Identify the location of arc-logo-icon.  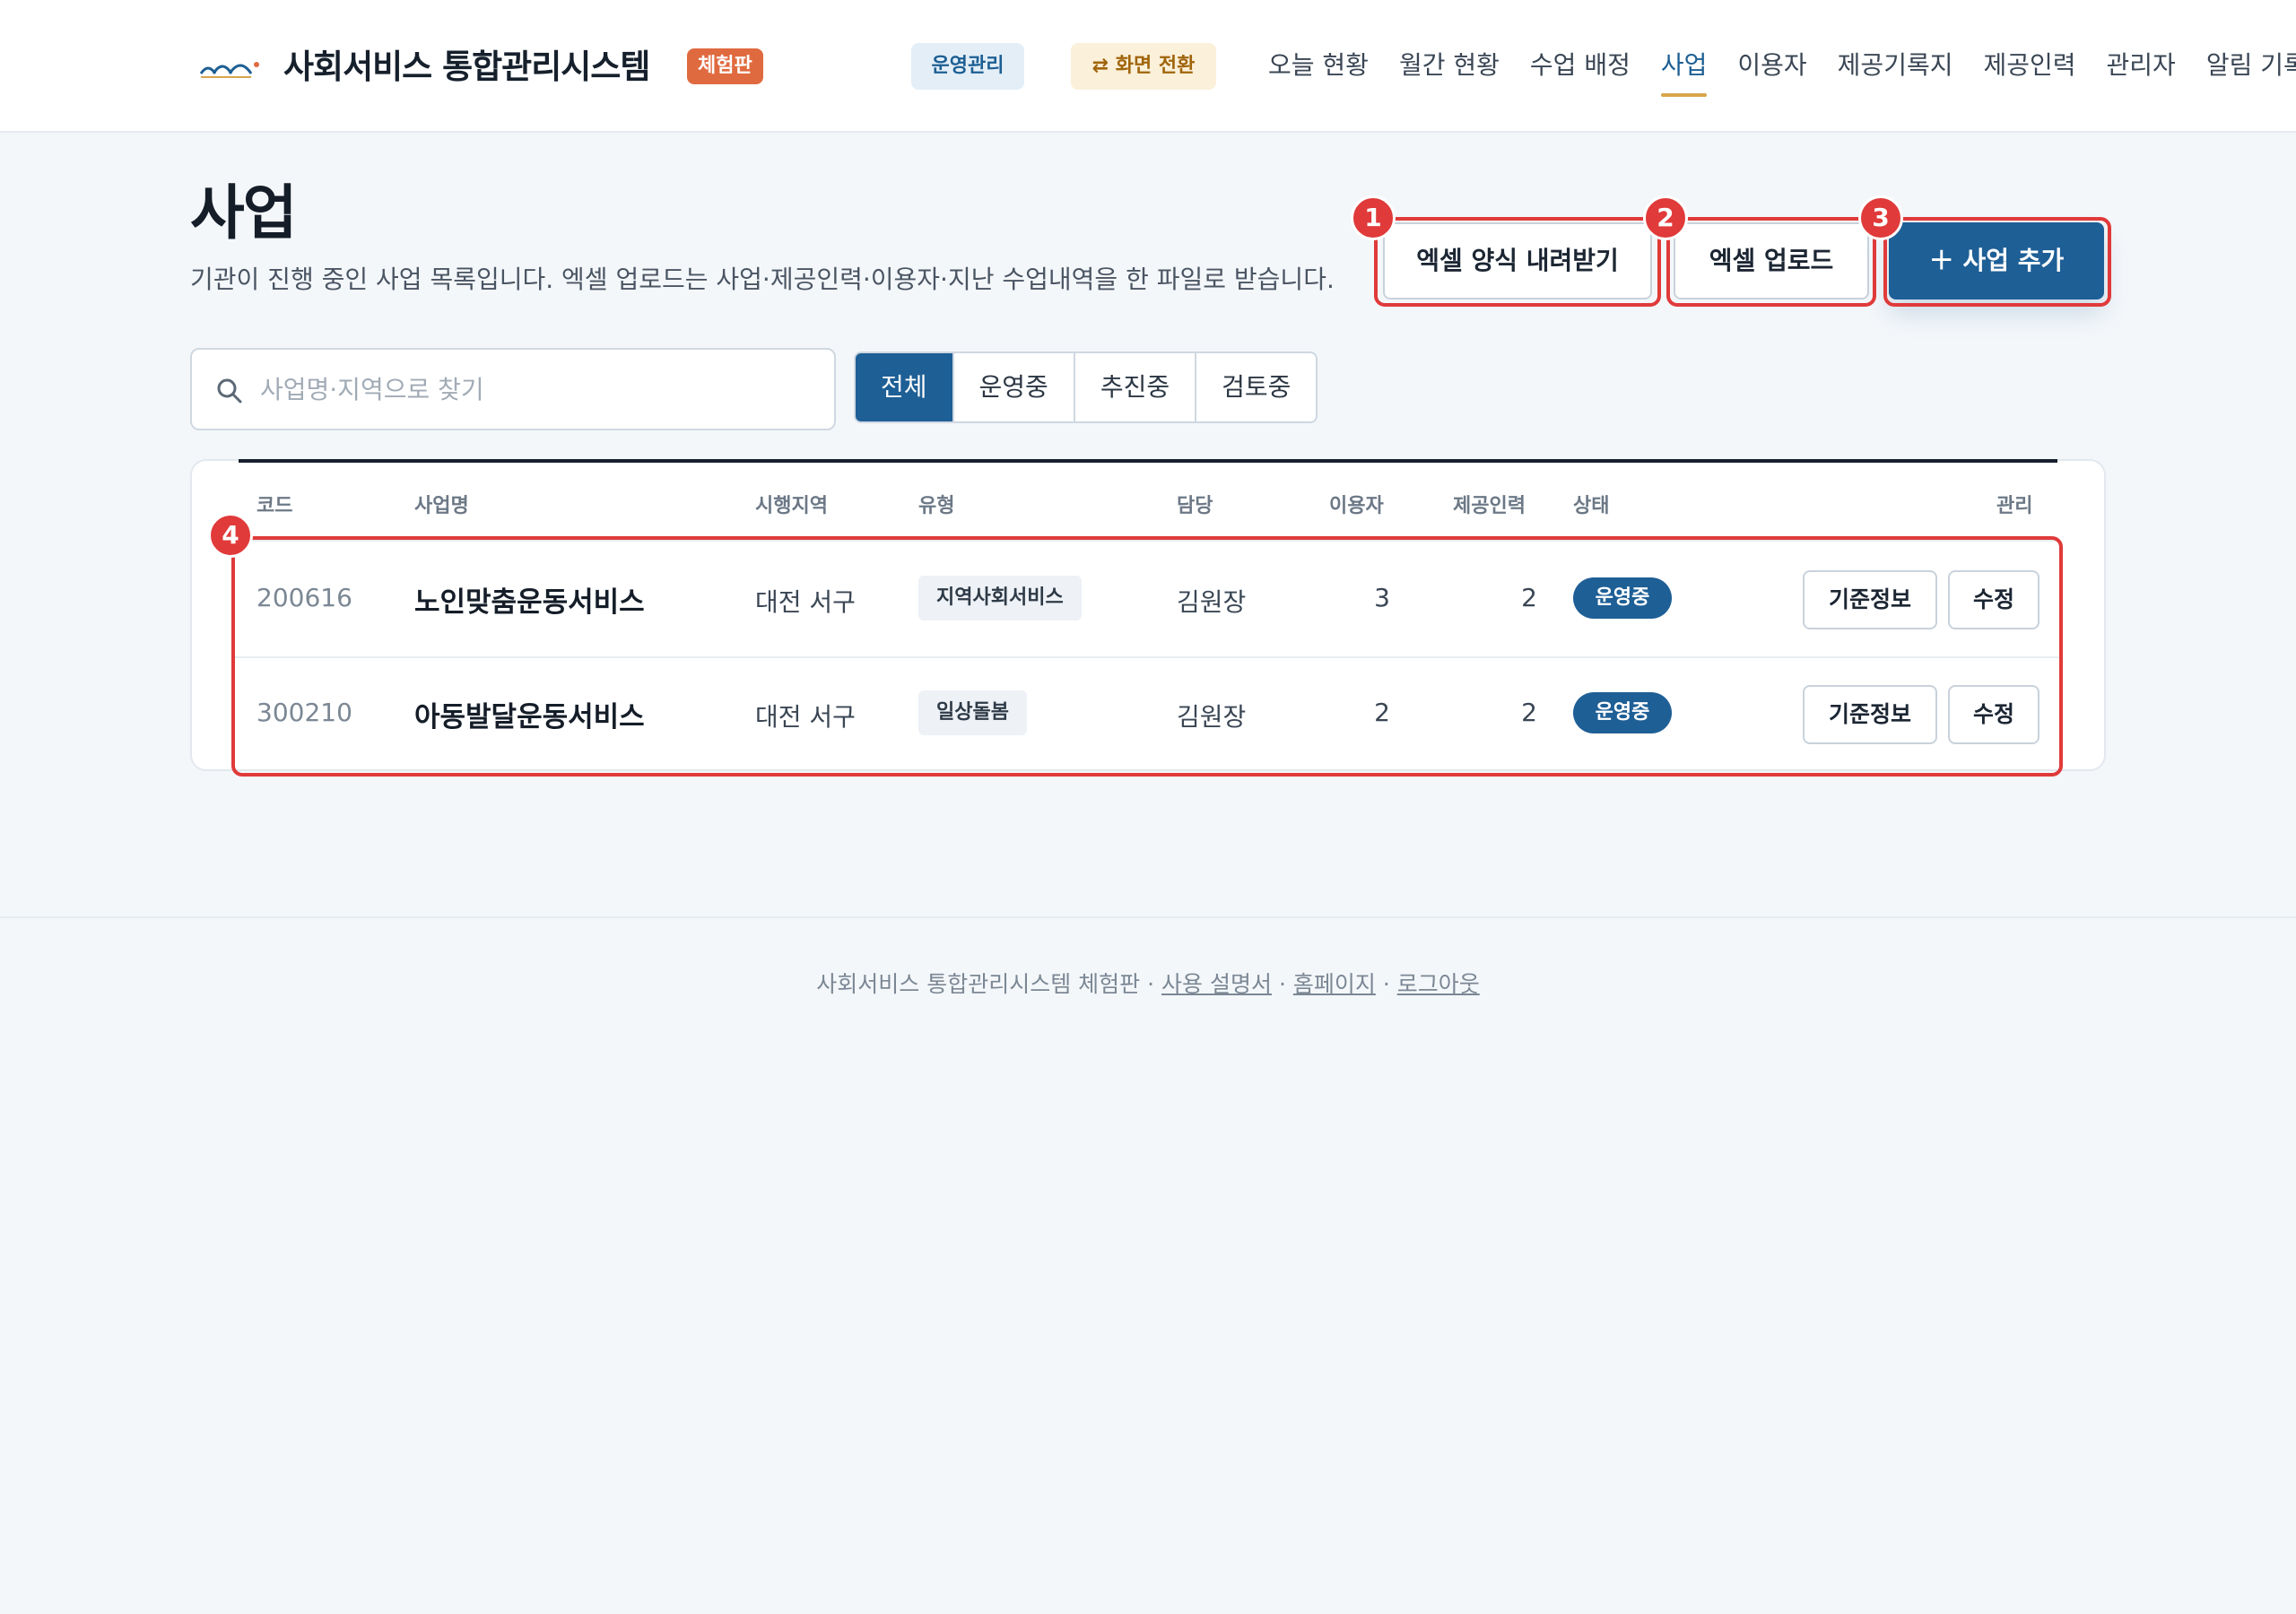
(230, 66).